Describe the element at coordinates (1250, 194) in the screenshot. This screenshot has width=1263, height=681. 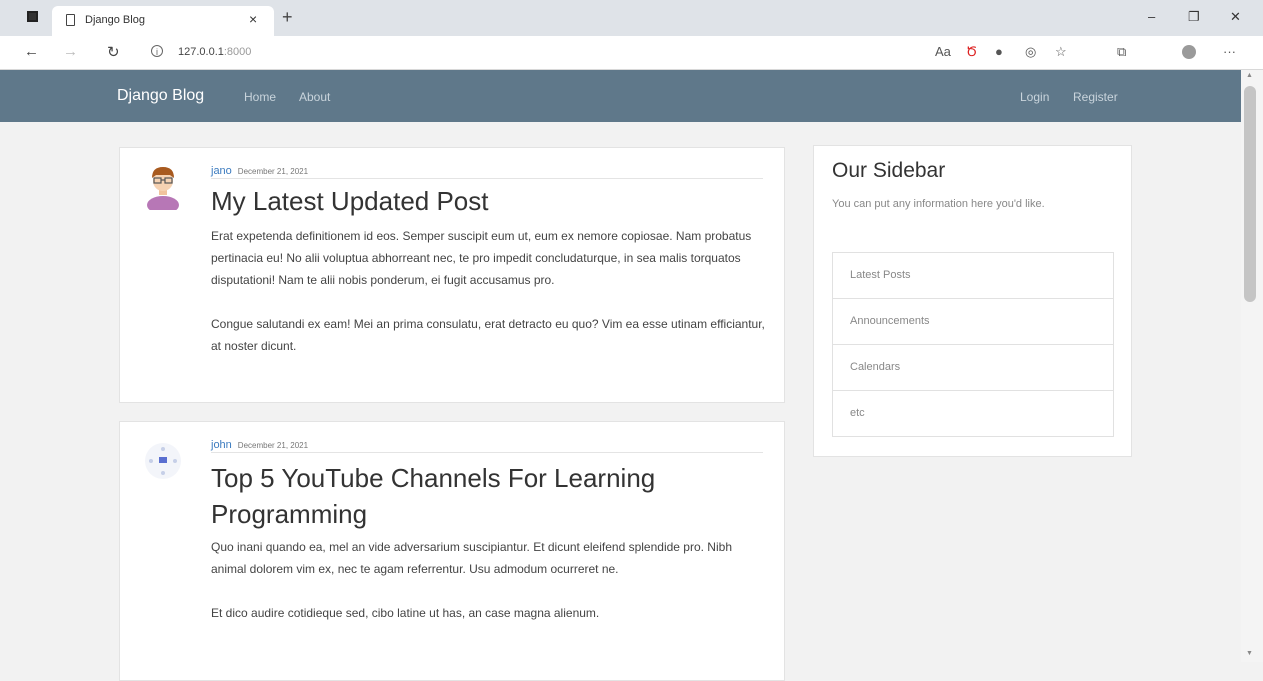
I see `scrollbar-thumb` at that location.